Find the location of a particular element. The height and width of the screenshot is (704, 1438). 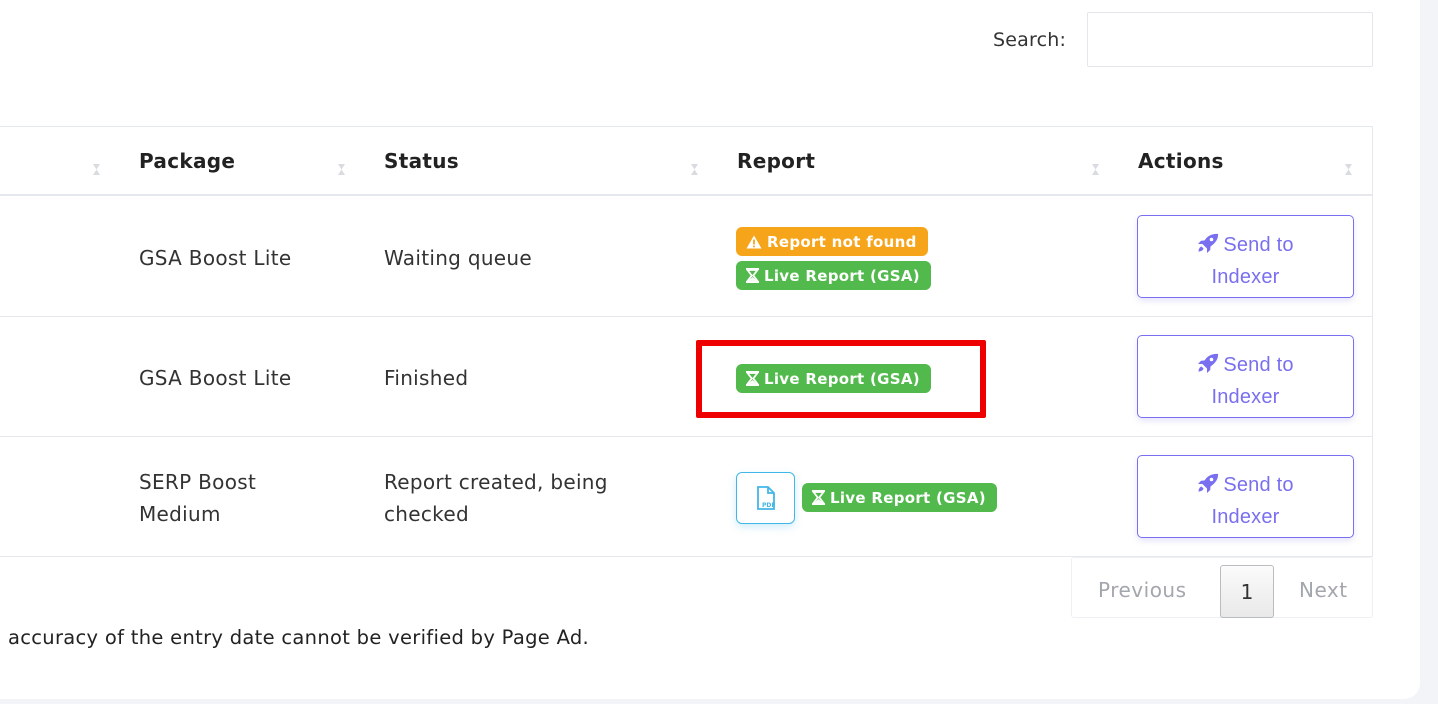

badge-label: Report not found is located at coordinates (842, 241).